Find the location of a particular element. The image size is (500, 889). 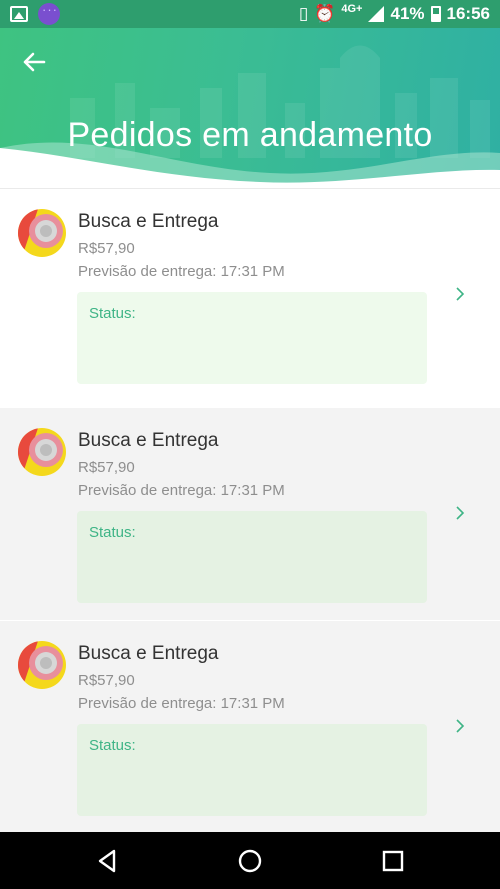

arrow-left-icon is located at coordinates (34, 62).